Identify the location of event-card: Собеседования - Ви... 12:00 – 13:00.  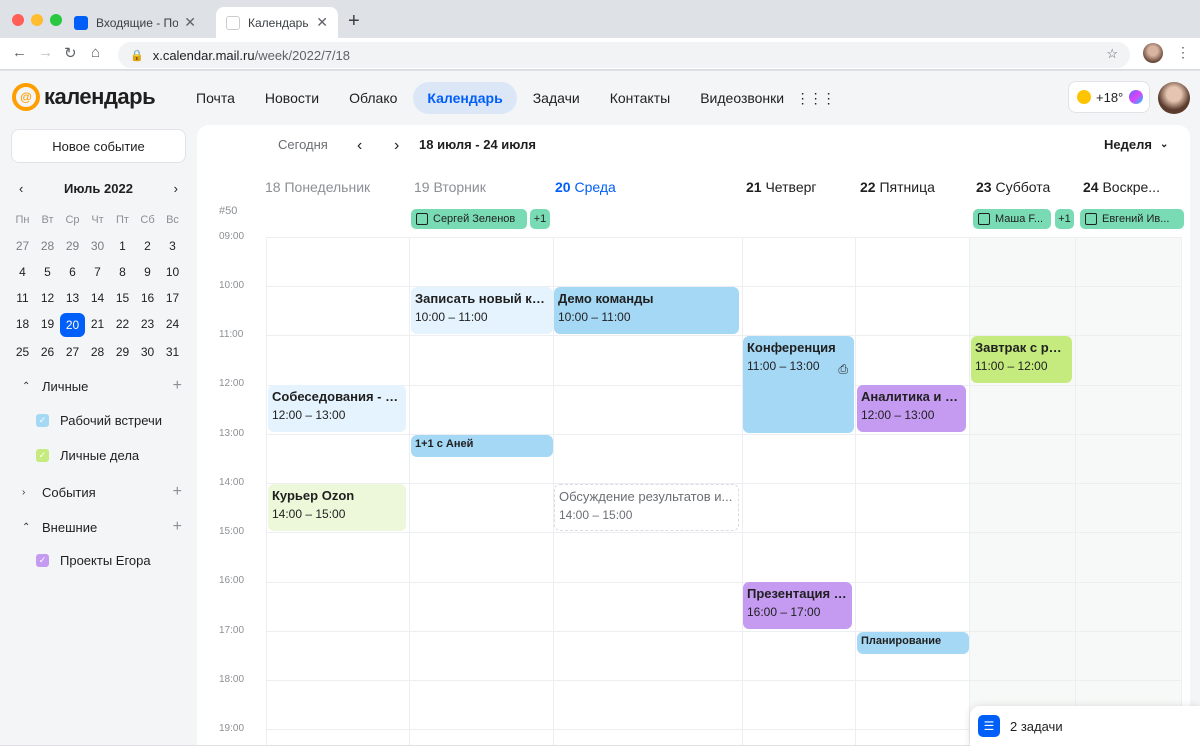
(337, 408).